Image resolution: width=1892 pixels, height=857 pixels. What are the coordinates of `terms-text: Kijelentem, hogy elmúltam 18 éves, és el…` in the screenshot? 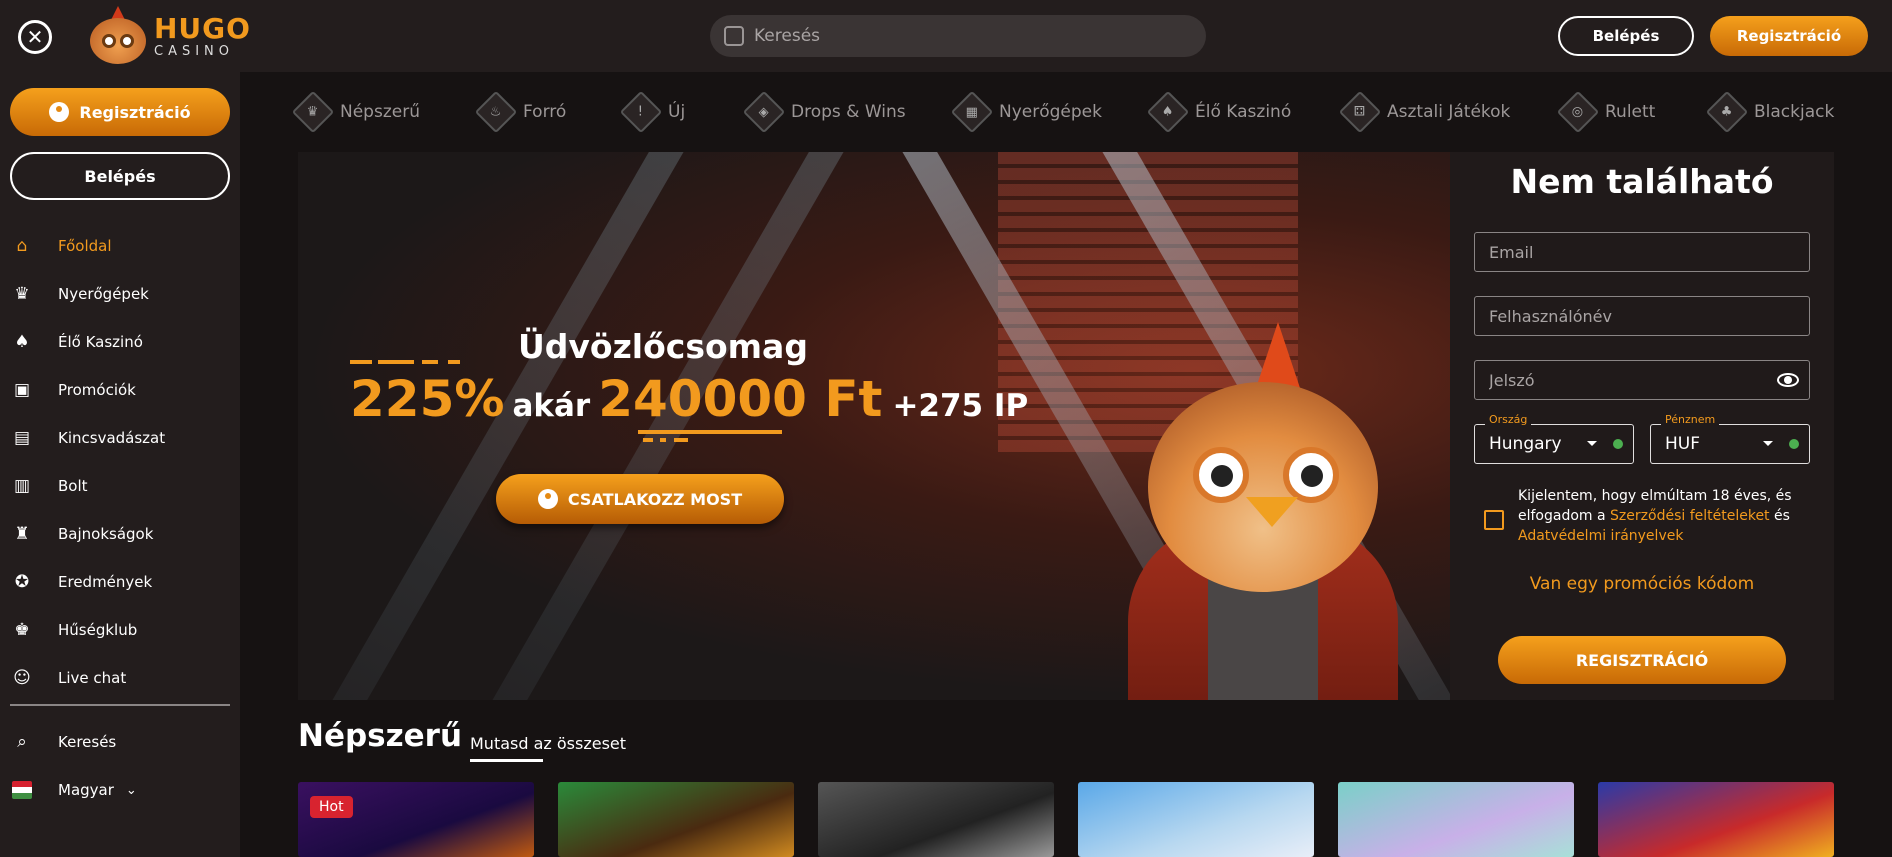 It's located at (1655, 516).